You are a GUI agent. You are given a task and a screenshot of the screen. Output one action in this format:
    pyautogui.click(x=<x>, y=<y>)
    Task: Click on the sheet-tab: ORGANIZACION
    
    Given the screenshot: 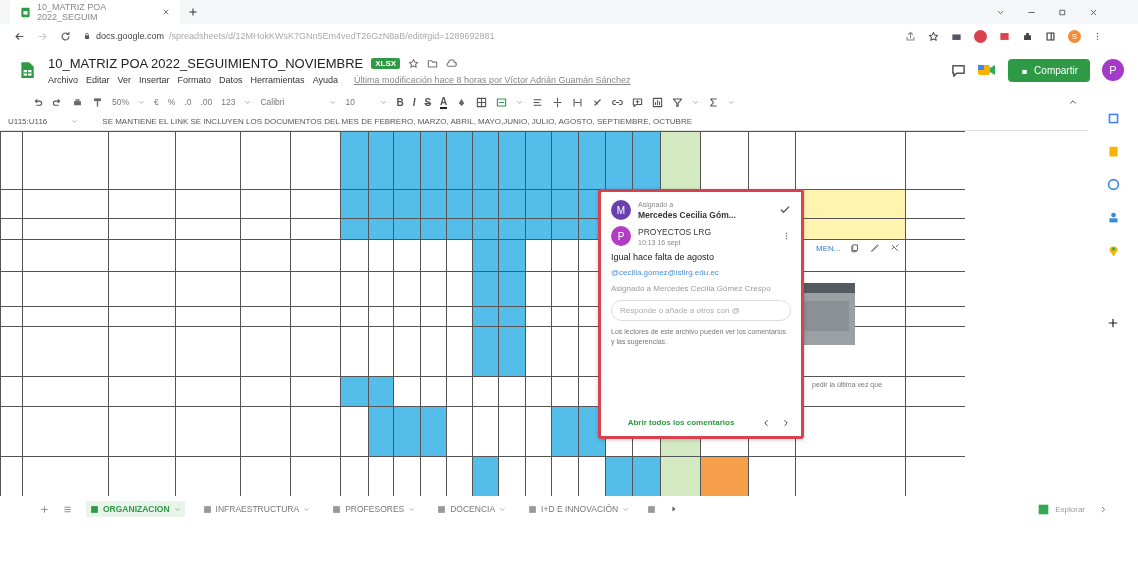 What is the action you would take?
    pyautogui.click(x=135, y=509)
    